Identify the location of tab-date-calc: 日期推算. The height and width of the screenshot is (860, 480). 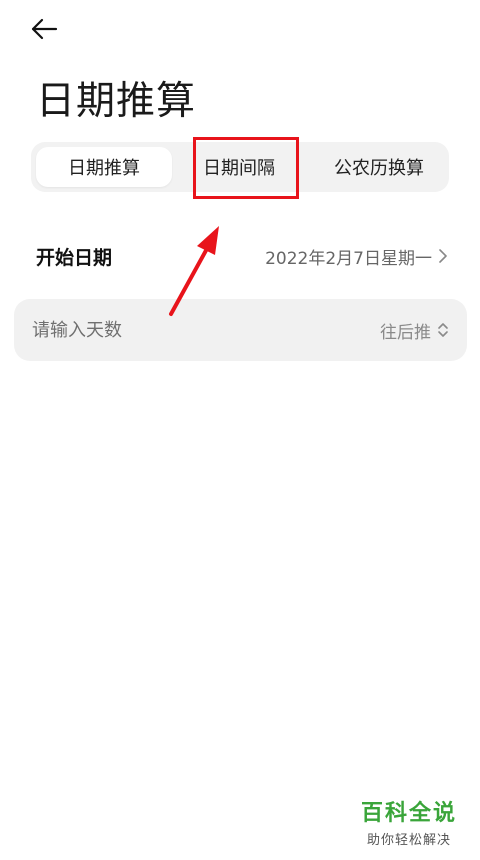
(104, 167).